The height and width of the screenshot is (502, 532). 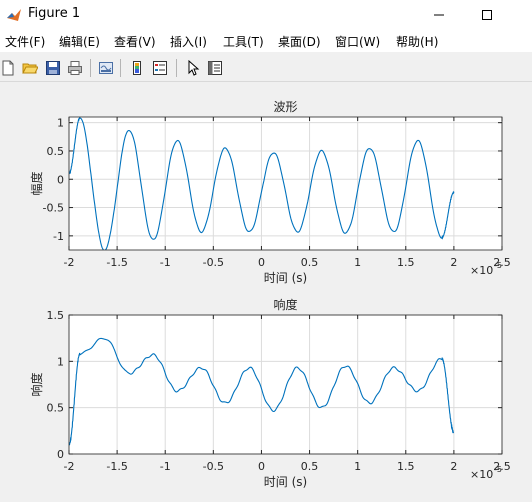 I want to click on save-icon, so click(x=53, y=68).